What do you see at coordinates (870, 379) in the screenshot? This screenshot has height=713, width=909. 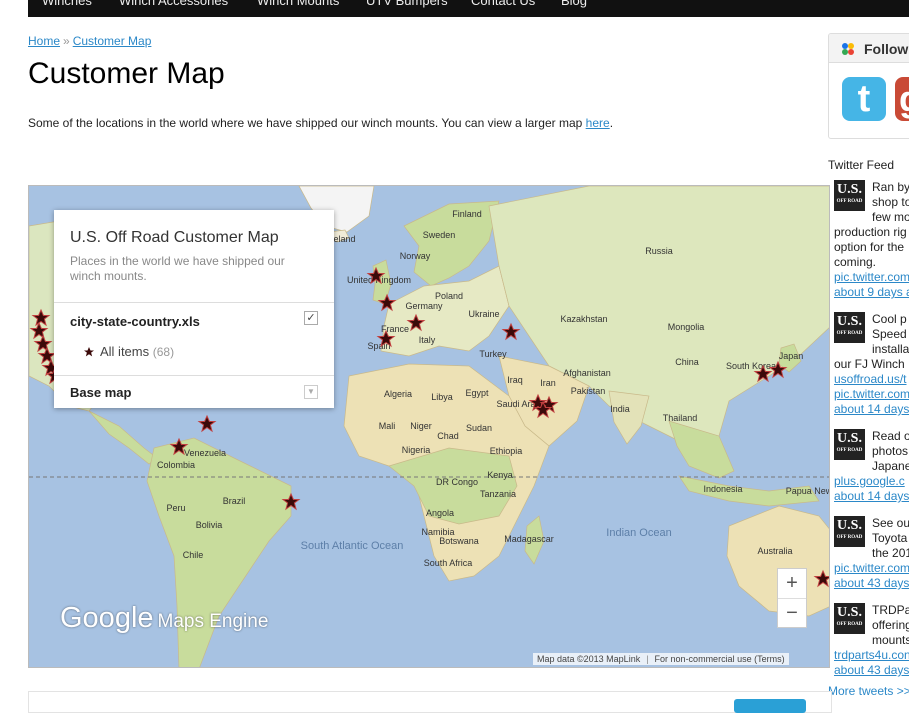 I see `tweet-link: usoffroad.us/t` at bounding box center [870, 379].